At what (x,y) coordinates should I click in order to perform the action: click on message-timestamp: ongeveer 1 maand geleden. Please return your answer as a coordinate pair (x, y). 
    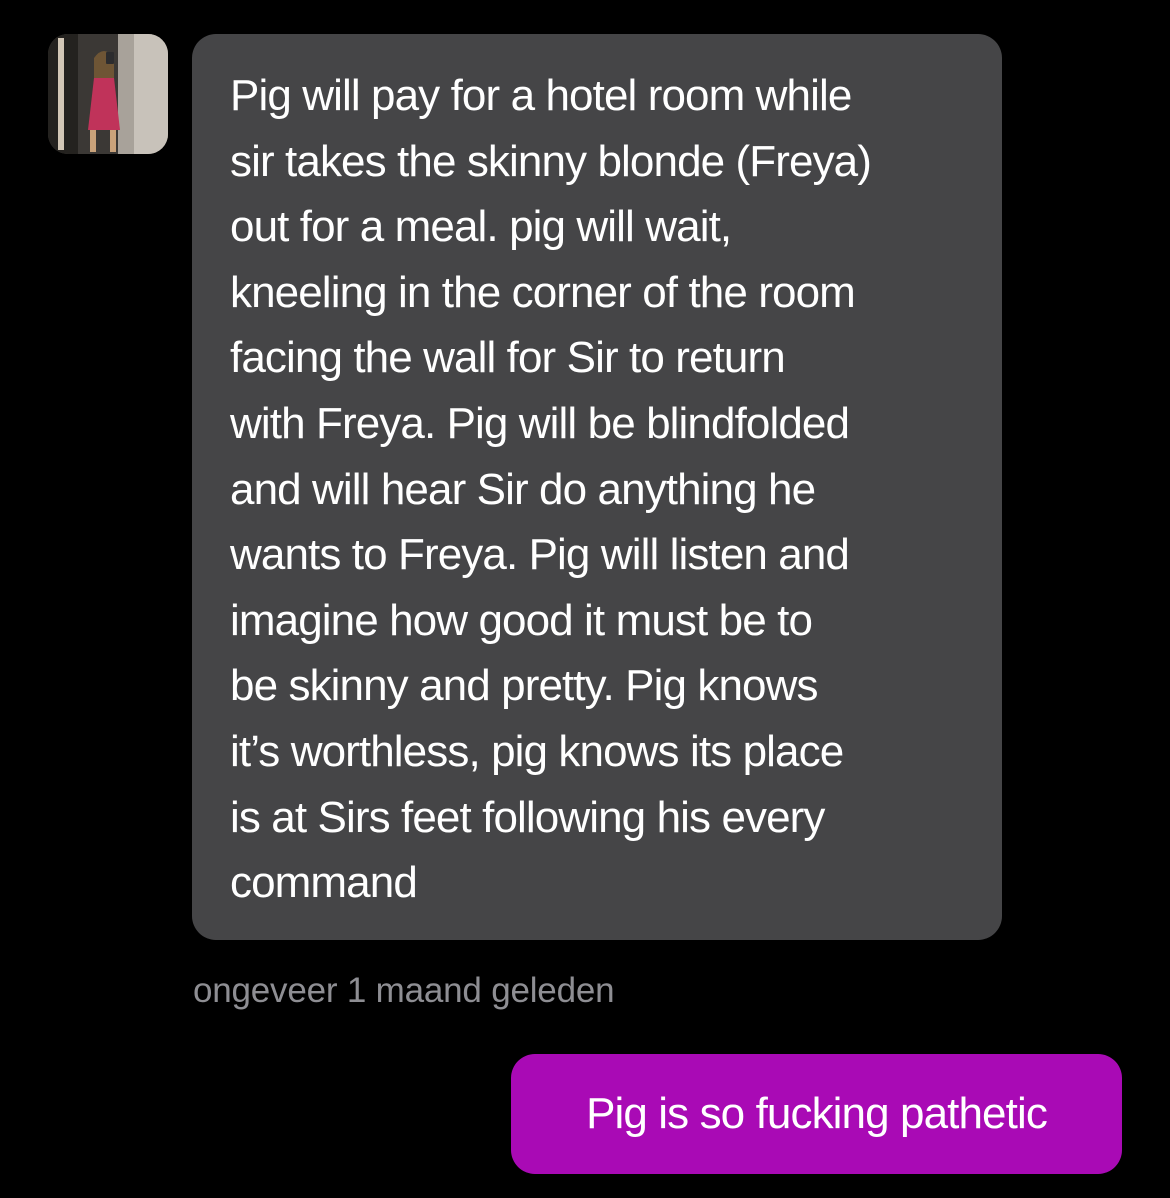
    Looking at the image, I should click on (404, 990).